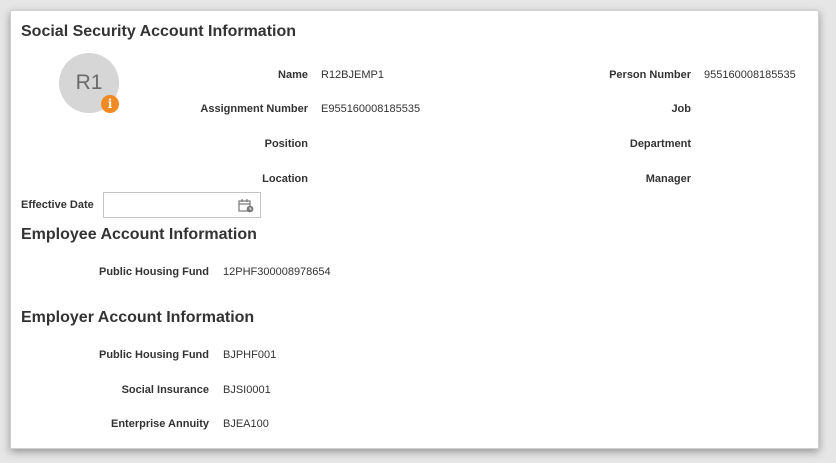 Image resolution: width=836 pixels, height=463 pixels. I want to click on social-insurance-label: Social Insurance, so click(165, 390).